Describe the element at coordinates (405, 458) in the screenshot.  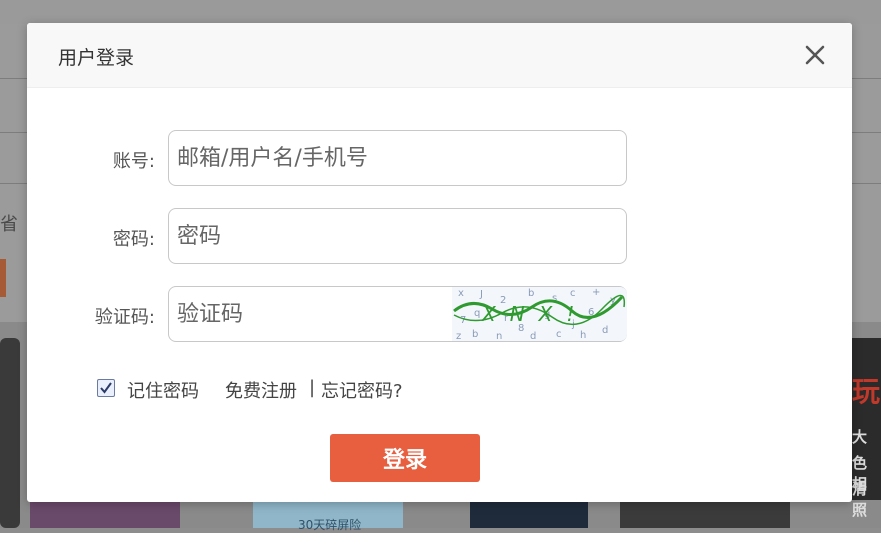
I see `login-button: 登录` at that location.